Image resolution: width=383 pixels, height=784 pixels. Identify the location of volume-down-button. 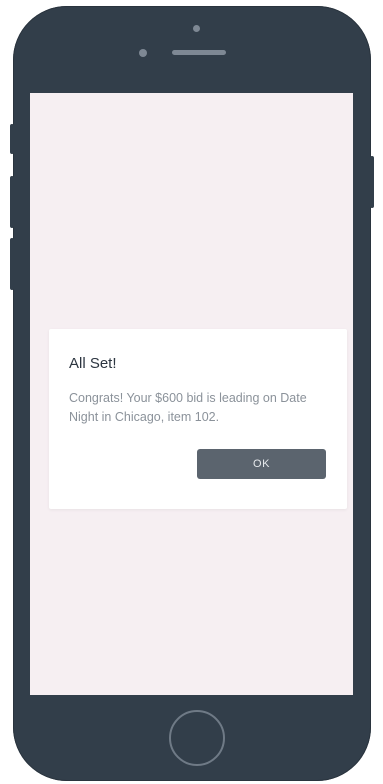
(12, 264).